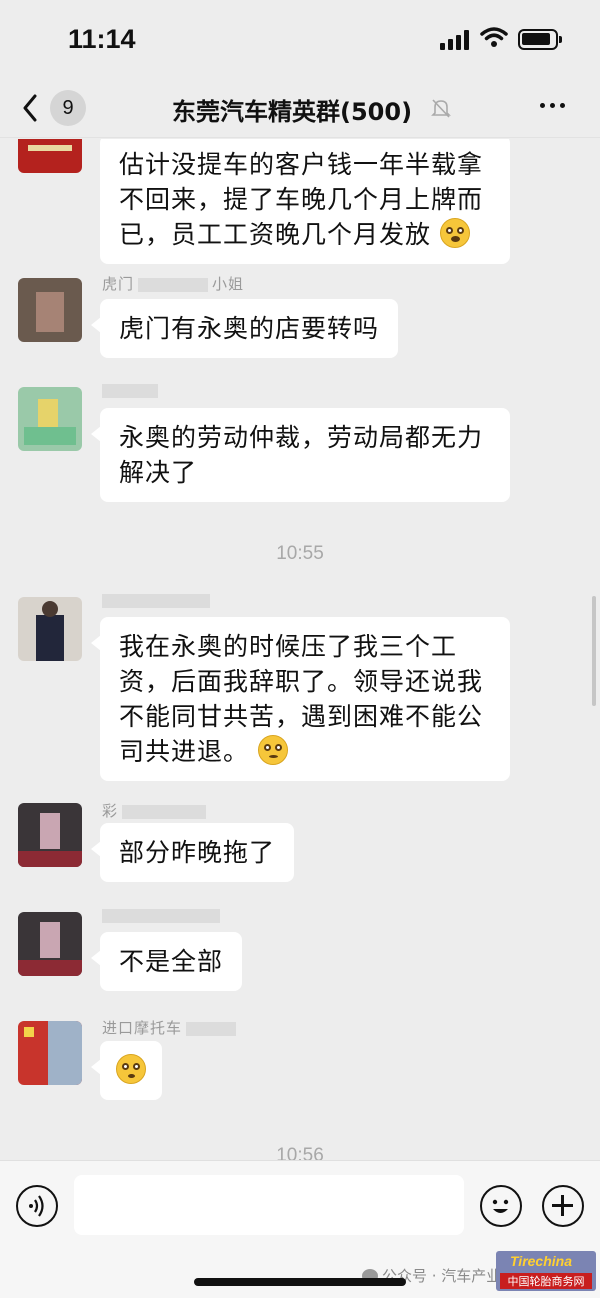 The image size is (600, 1298). I want to click on chat-scrollbar, so click(594, 651).